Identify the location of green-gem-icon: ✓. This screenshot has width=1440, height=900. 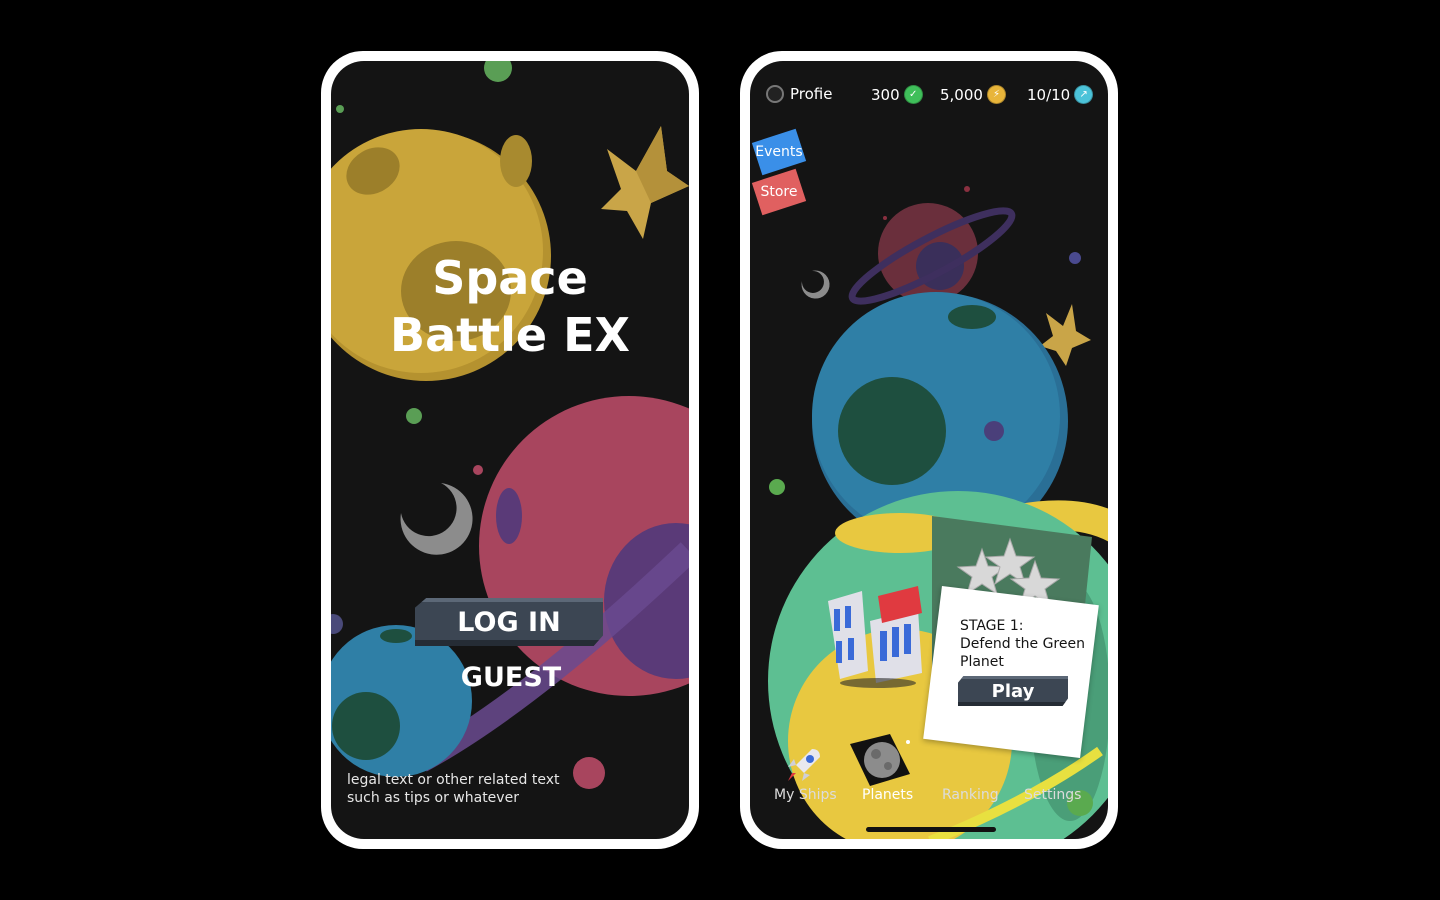
(913, 94).